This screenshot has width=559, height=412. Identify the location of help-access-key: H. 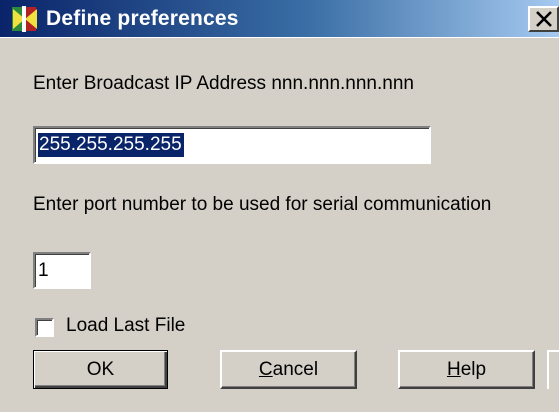
(453, 369).